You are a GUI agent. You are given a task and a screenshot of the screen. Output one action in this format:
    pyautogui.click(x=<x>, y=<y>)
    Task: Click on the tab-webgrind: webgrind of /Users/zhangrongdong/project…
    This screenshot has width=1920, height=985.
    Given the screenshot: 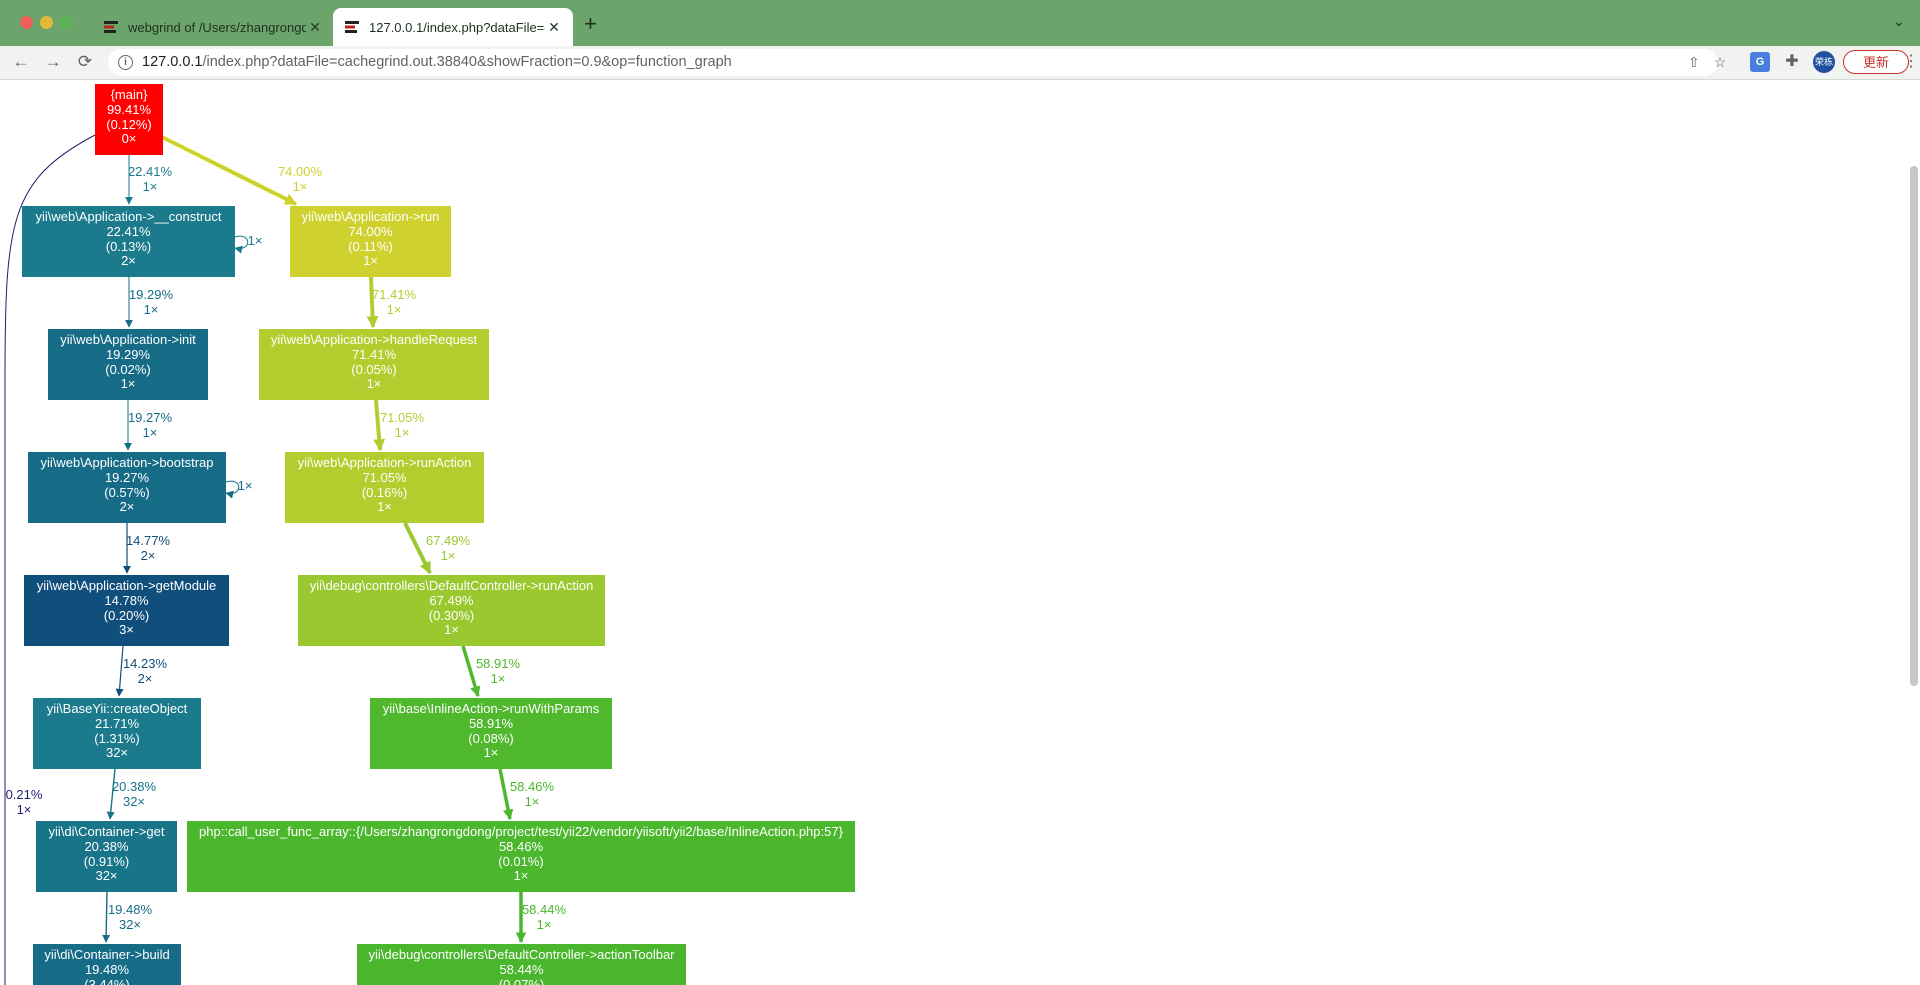 What is the action you would take?
    pyautogui.click(x=213, y=27)
    